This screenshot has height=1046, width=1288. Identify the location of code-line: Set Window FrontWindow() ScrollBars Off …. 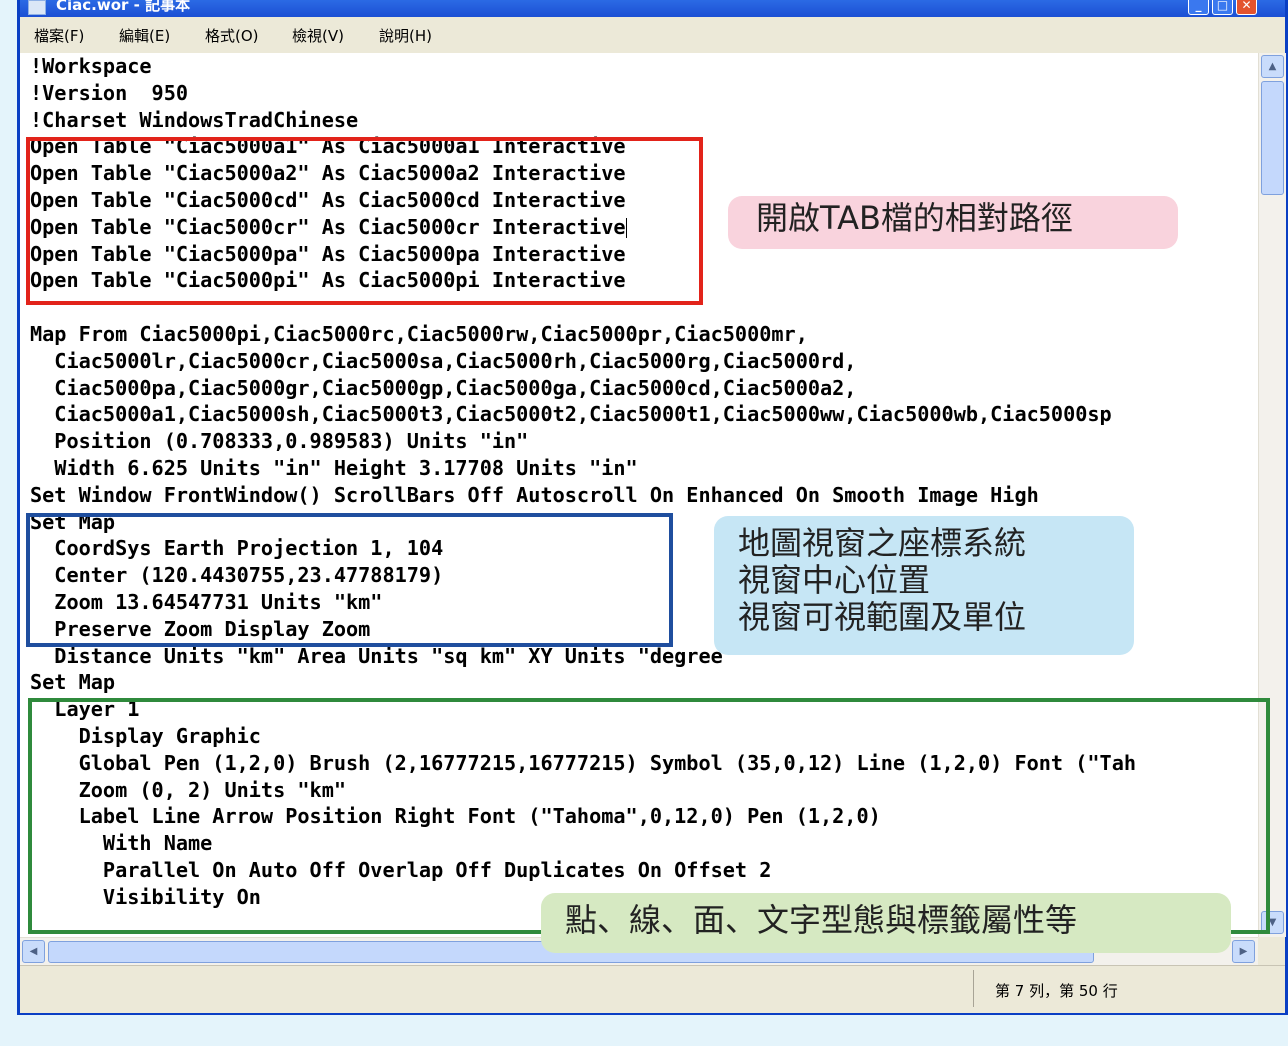
(534, 495).